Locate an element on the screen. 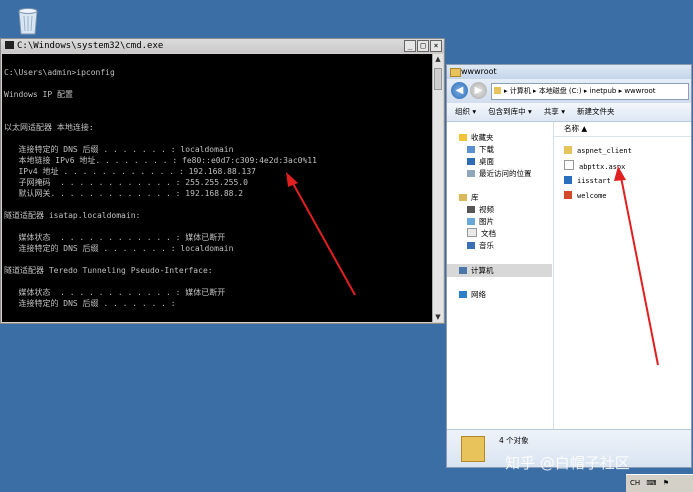 The image size is (693, 492). nav-item-downloads: 下载 is located at coordinates (480, 150).